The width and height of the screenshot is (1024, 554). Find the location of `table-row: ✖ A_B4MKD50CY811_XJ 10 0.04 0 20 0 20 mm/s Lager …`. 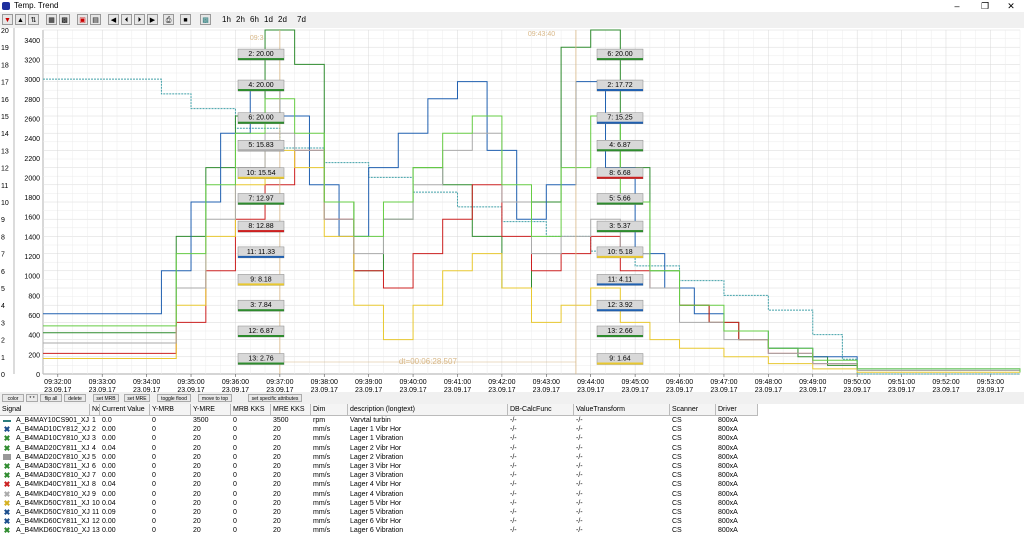

table-row: ✖ A_B4MKD50CY811_XJ 10 0.04 0 20 0 20 mm/s Lager … is located at coordinates (379, 503).